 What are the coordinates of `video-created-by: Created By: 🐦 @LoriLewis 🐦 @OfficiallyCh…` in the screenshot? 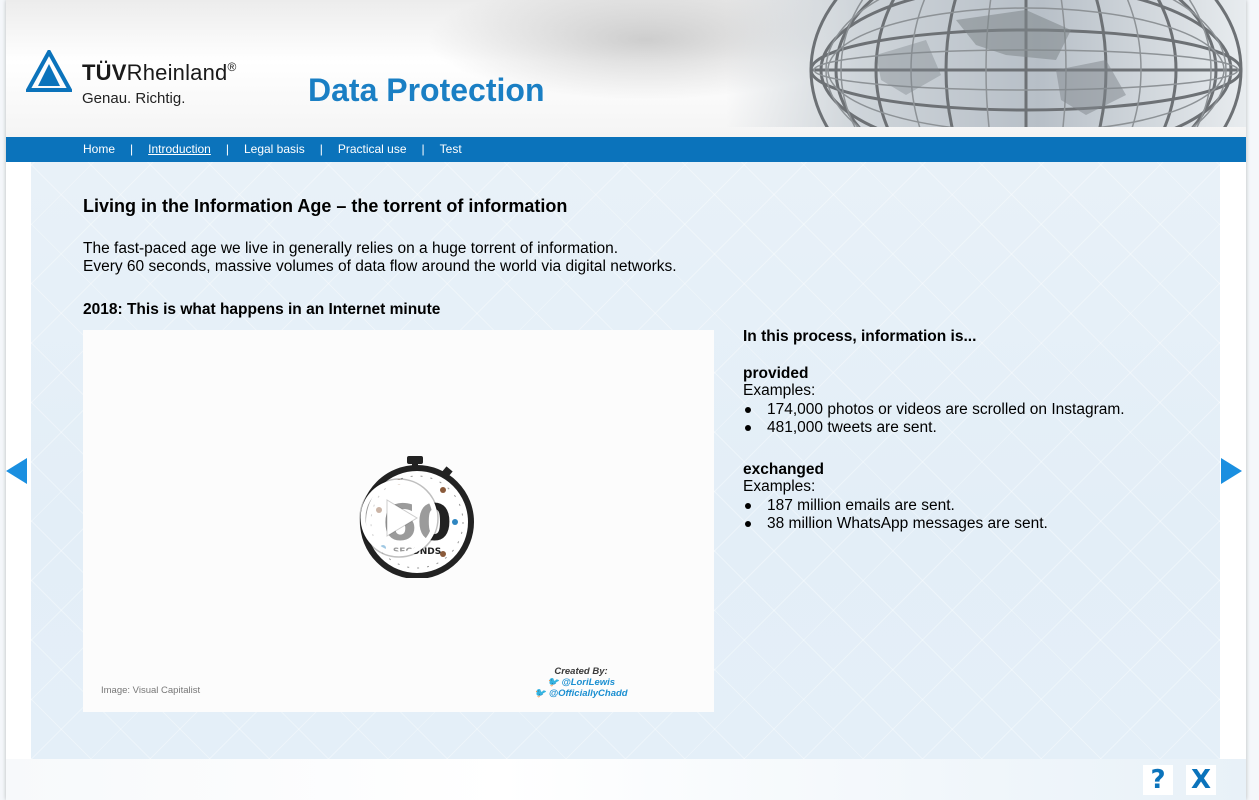 It's located at (581, 682).